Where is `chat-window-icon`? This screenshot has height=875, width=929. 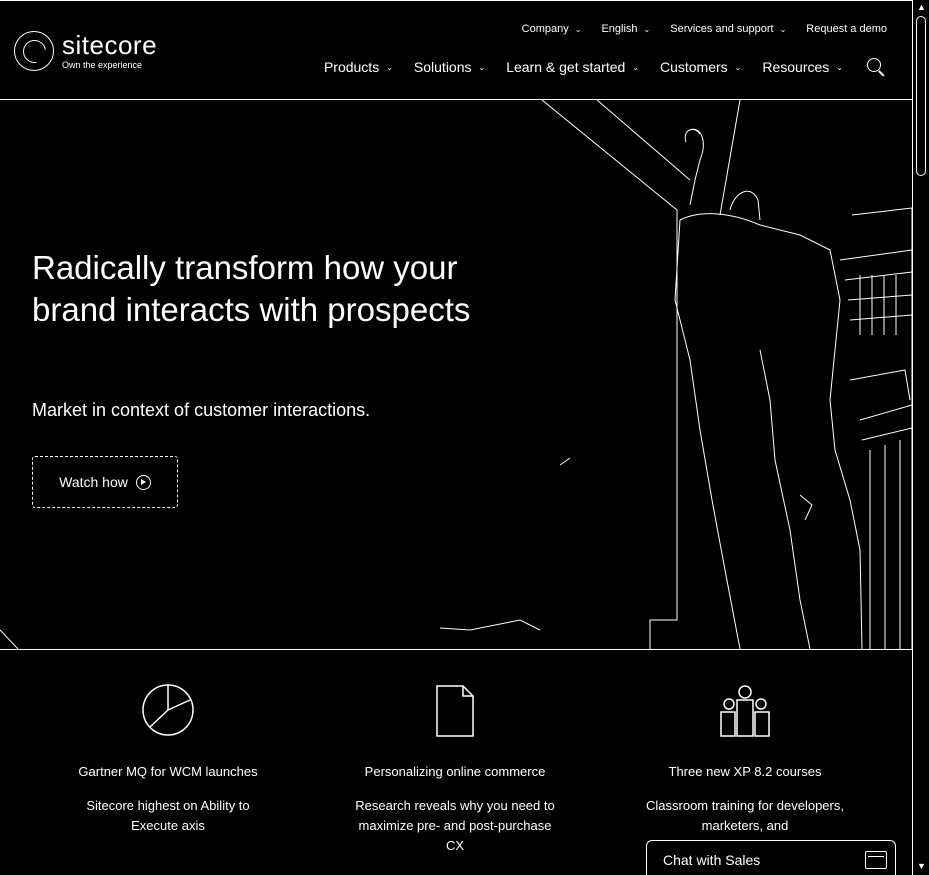
chat-window-icon is located at coordinates (876, 860).